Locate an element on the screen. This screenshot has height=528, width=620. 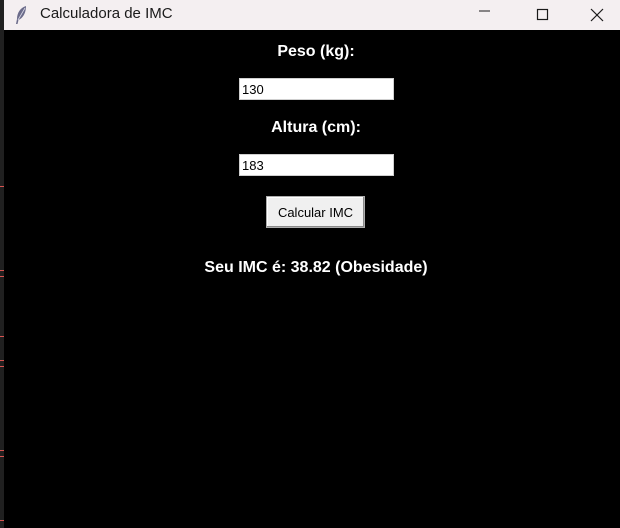
maximize-icon is located at coordinates (542, 14).